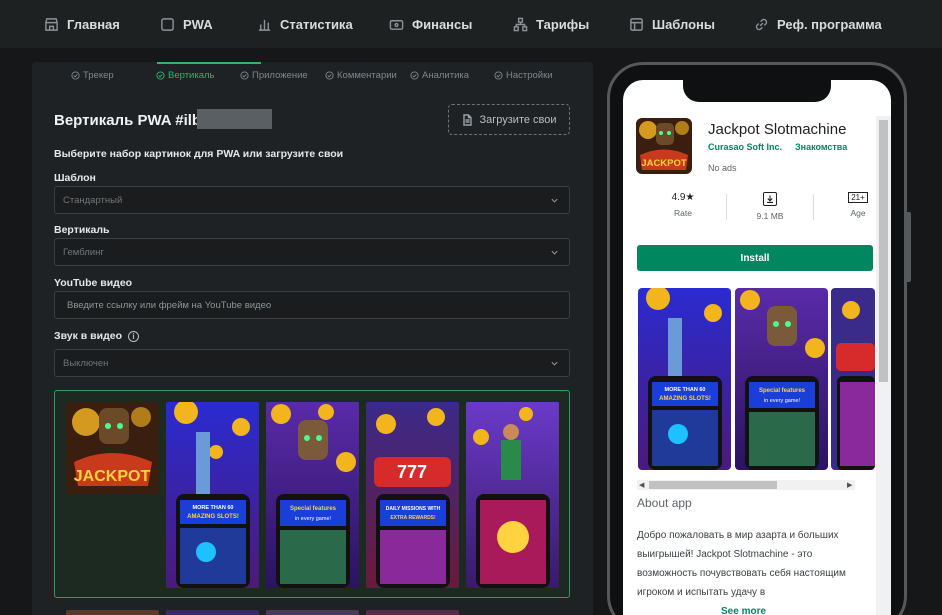  What do you see at coordinates (264, 25) in the screenshot?
I see `bar-chart-icon` at bounding box center [264, 25].